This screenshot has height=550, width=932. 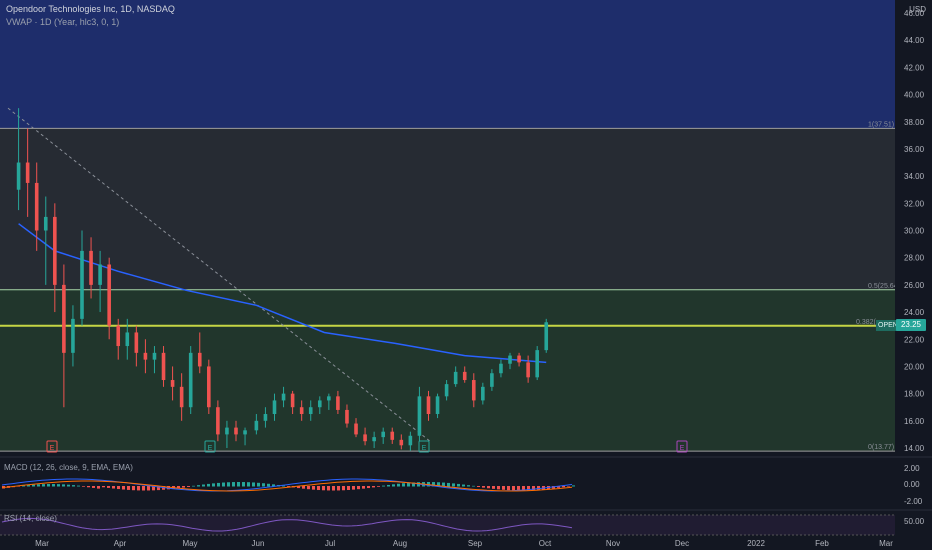 What do you see at coordinates (914, 448) in the screenshot?
I see `price-tick-label: 14.00` at bounding box center [914, 448].